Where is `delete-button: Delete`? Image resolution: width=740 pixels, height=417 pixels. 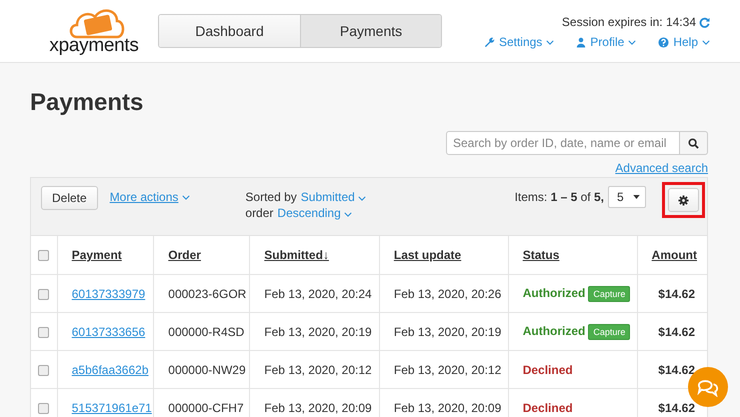 delete-button: Delete is located at coordinates (69, 198).